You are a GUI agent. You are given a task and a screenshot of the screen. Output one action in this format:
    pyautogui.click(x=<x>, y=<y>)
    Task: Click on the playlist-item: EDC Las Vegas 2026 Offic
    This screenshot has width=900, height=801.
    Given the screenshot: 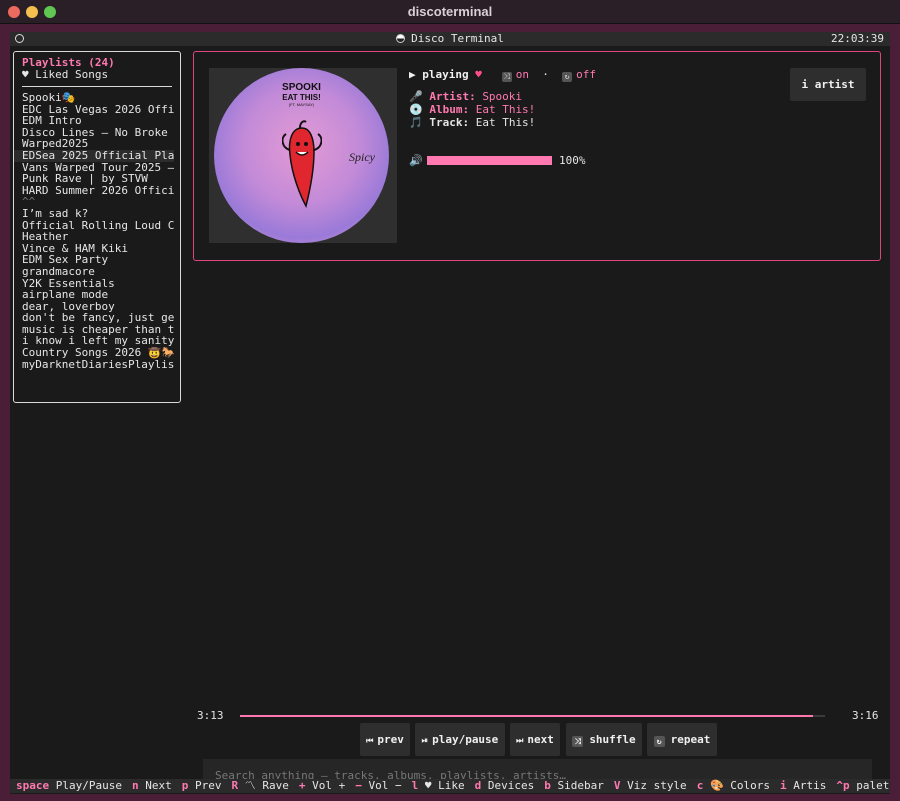 What is the action you would take?
    pyautogui.click(x=98, y=110)
    